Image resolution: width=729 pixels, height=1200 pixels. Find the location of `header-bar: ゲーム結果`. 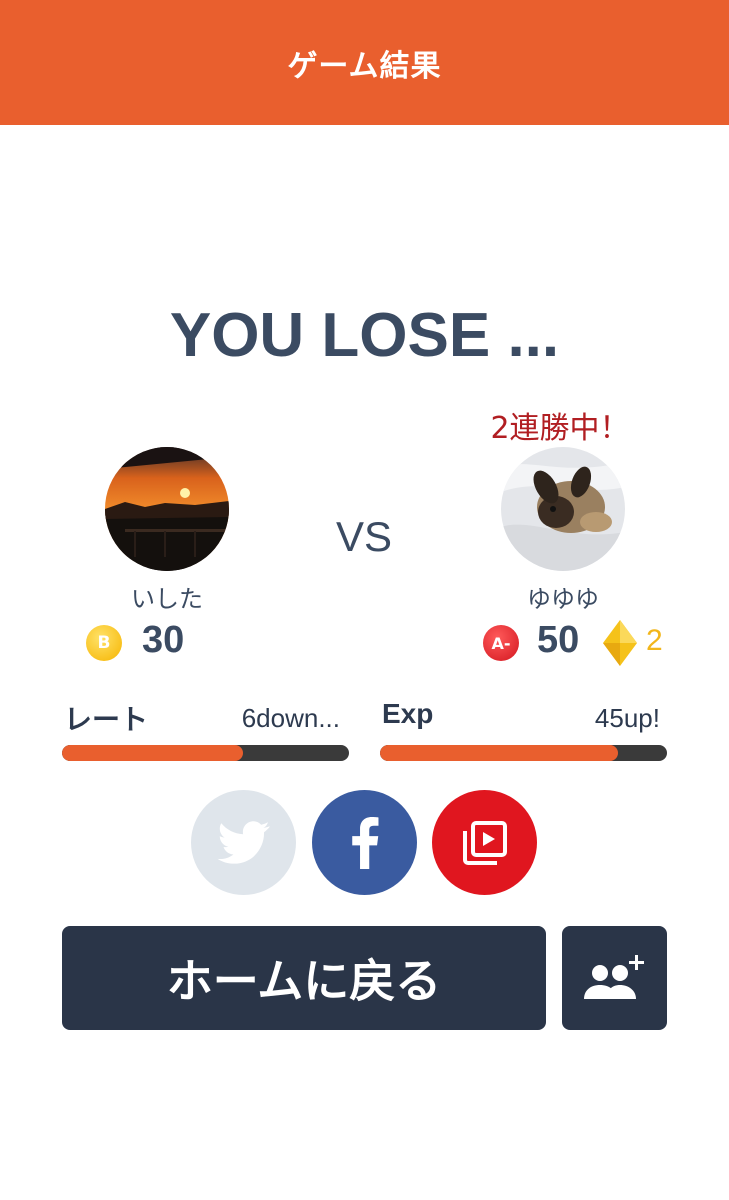

header-bar: ゲーム結果 is located at coordinates (364, 62).